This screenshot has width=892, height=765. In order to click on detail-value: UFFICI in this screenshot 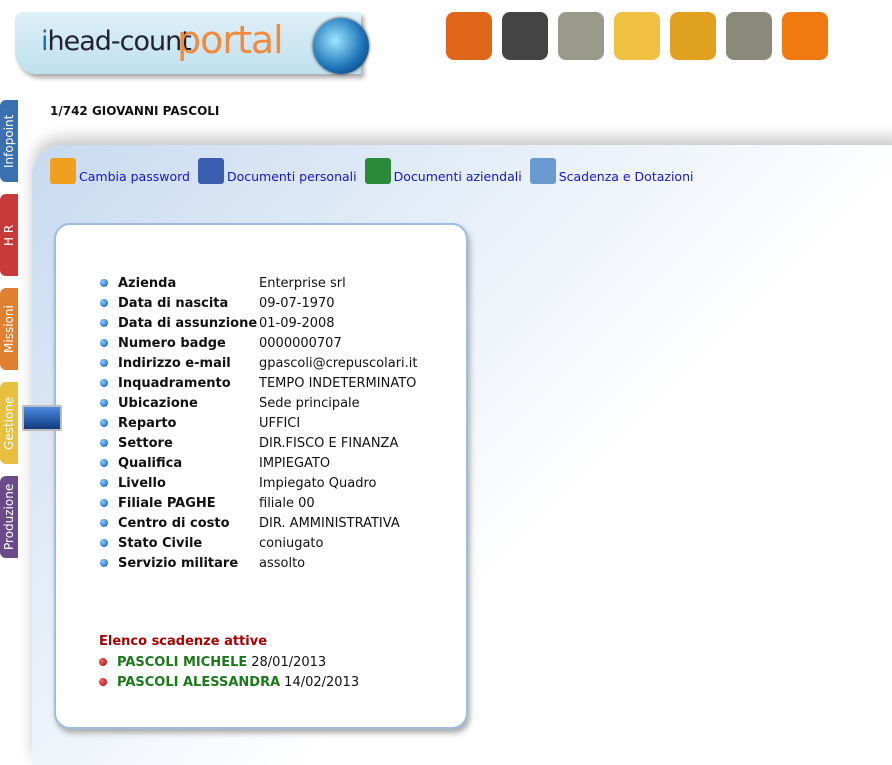, I will do `click(280, 423)`.